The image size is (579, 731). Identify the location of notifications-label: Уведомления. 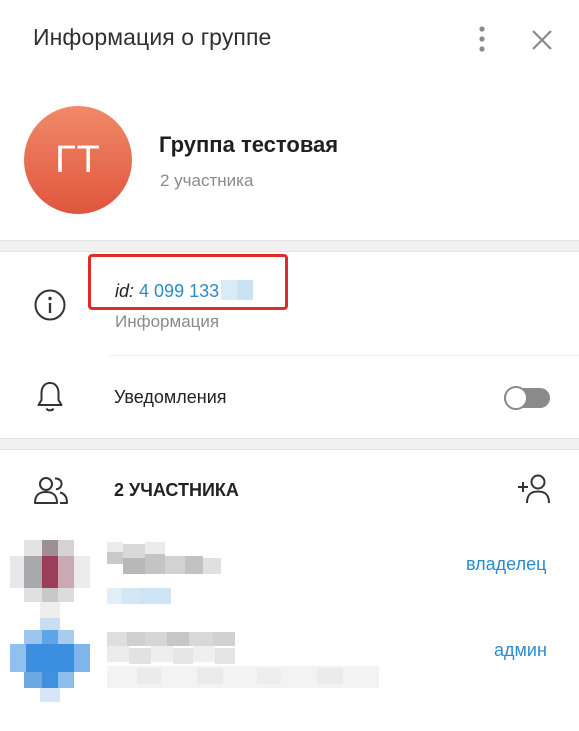
(170, 397).